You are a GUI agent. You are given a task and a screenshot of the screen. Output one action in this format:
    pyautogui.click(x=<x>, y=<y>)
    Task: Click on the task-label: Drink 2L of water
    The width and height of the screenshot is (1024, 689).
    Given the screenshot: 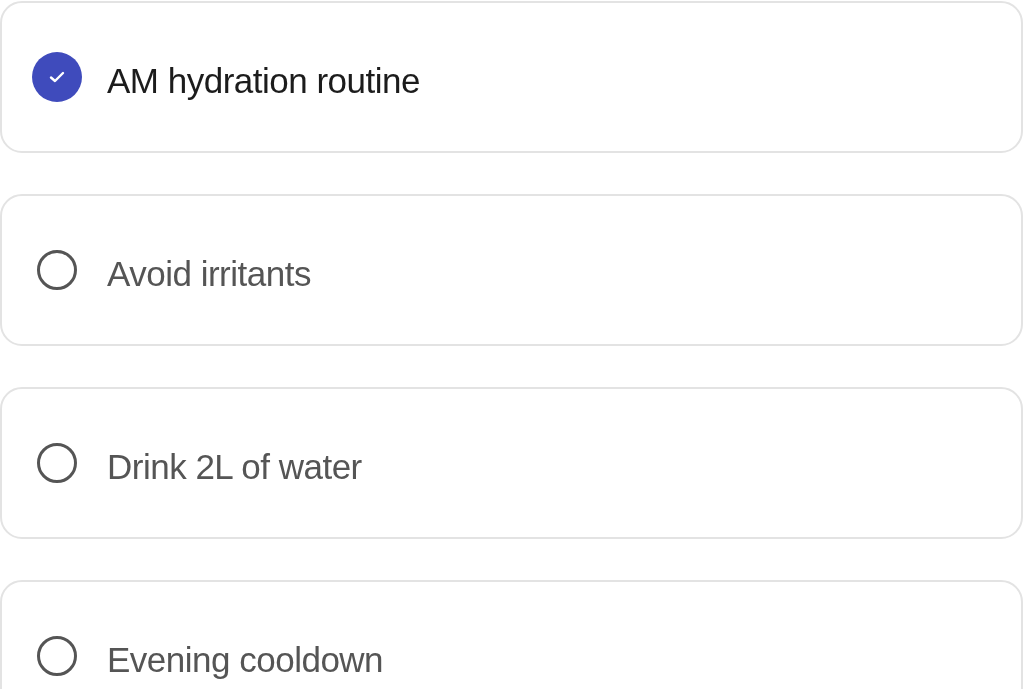 What is the action you would take?
    pyautogui.click(x=234, y=467)
    